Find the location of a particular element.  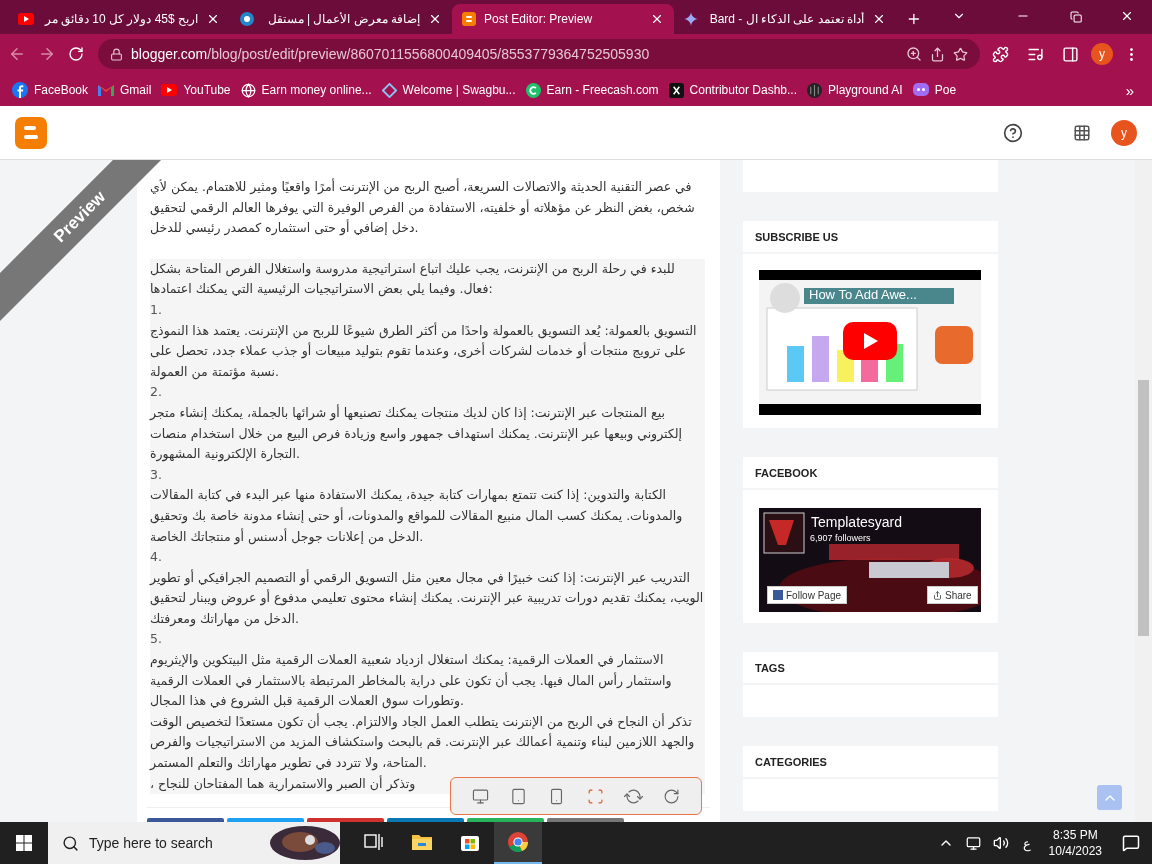

more-bookmarks-button: » is located at coordinates (1129, 90).